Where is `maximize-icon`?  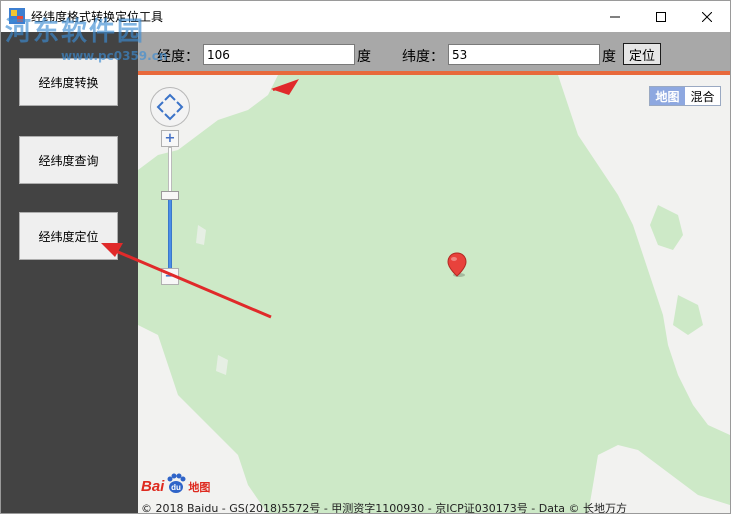
maximize-icon is located at coordinates (661, 16).